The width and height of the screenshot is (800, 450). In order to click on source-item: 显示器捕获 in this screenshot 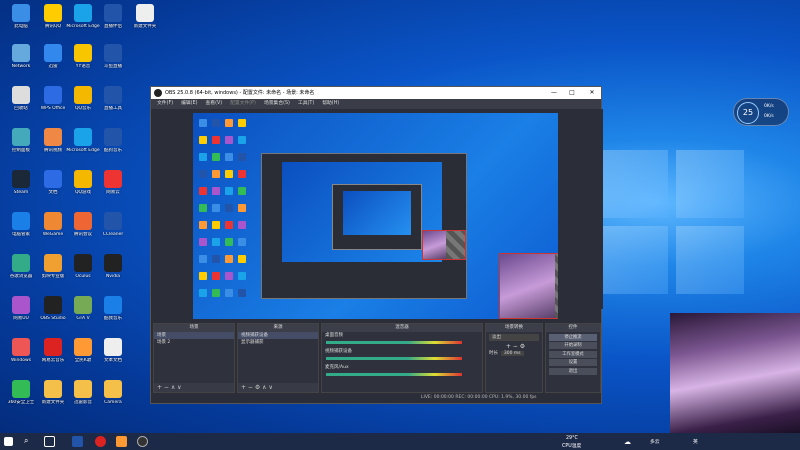, I will do `click(278, 342)`.